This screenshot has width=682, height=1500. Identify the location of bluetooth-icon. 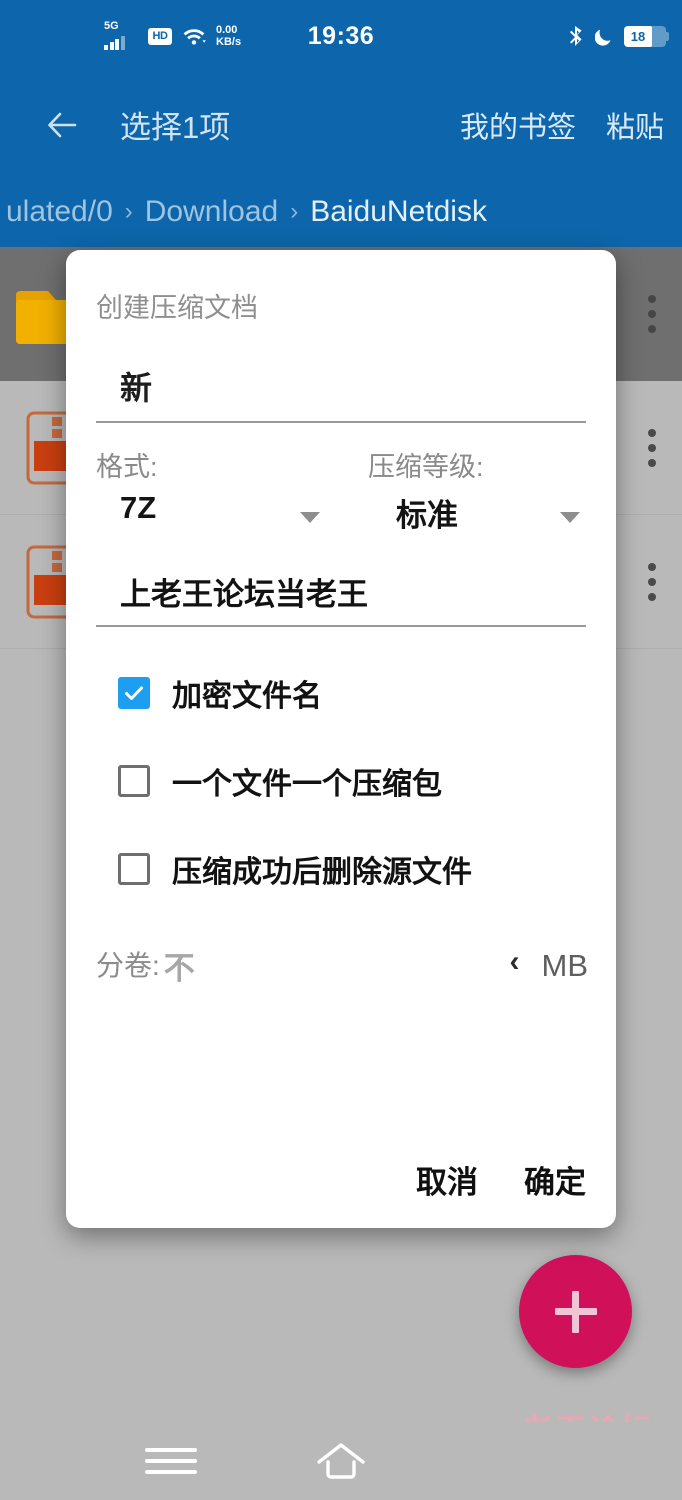
(576, 36).